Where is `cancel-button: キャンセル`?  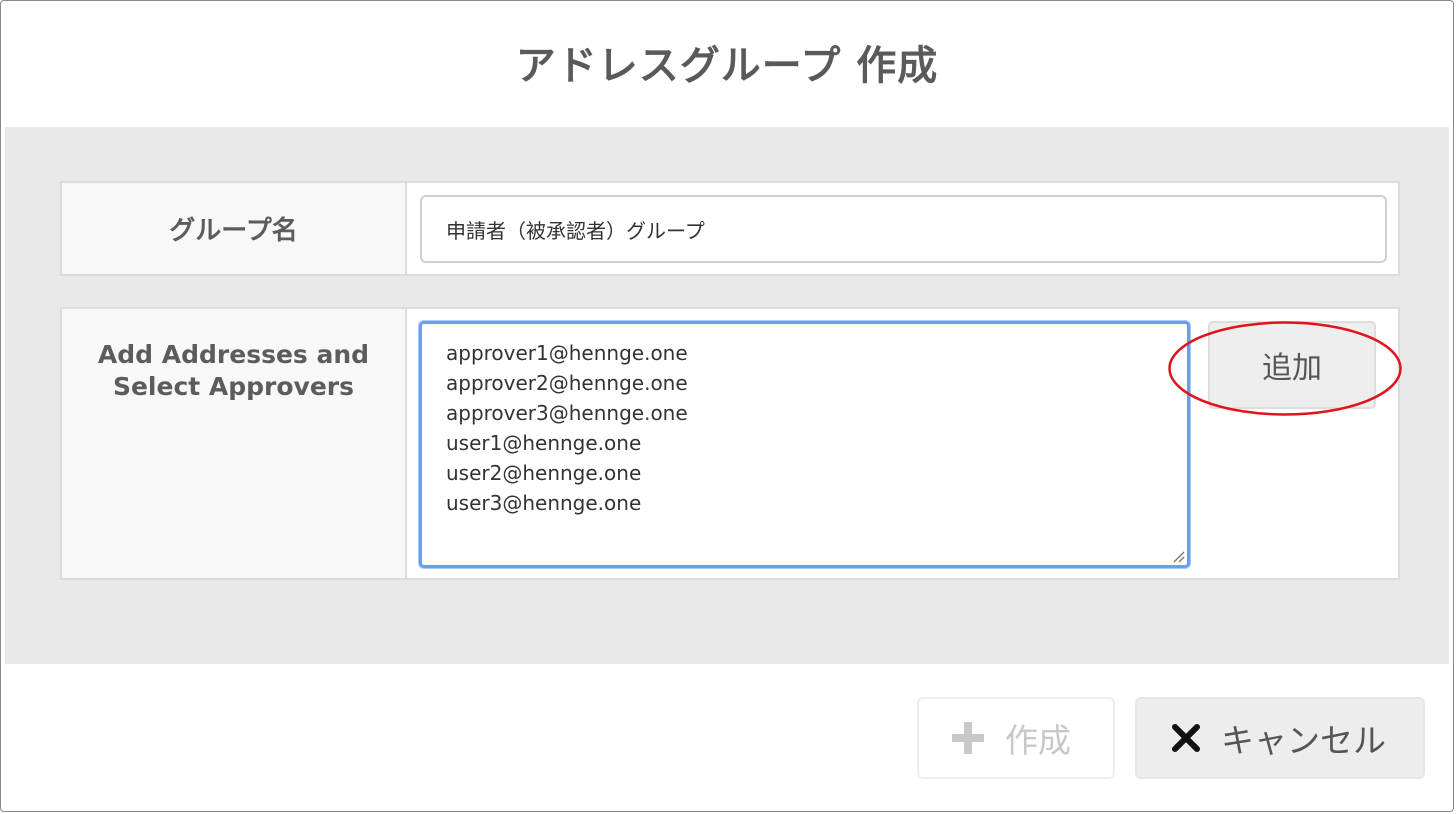
cancel-button: キャンセル is located at coordinates (1280, 738).